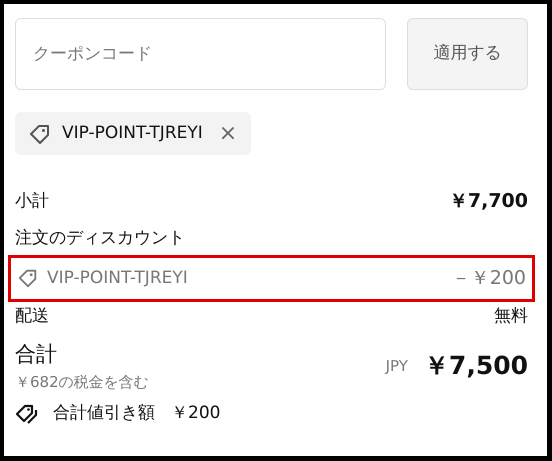 The image size is (552, 461). Describe the element at coordinates (489, 278) in the screenshot. I see `discount-amount: －￥200` at that location.